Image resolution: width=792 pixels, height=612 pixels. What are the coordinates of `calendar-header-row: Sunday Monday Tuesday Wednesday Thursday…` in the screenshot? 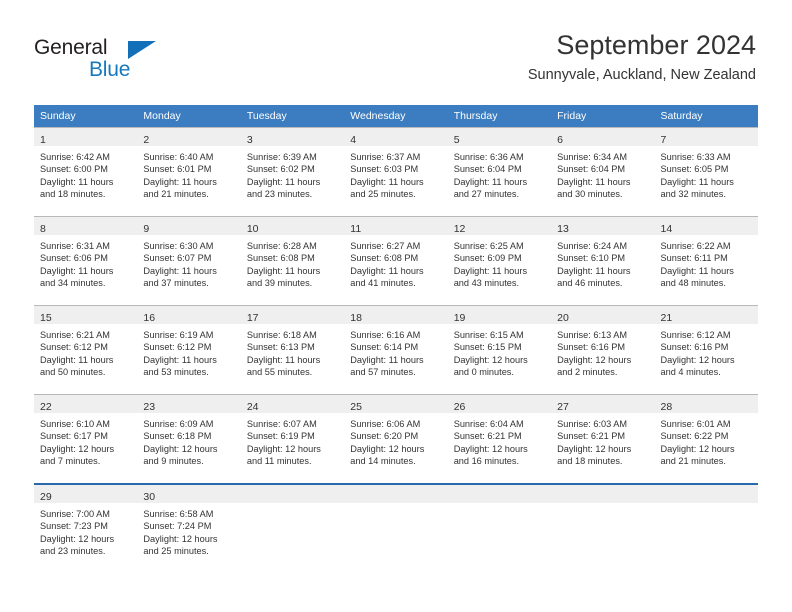 It's located at (396, 116).